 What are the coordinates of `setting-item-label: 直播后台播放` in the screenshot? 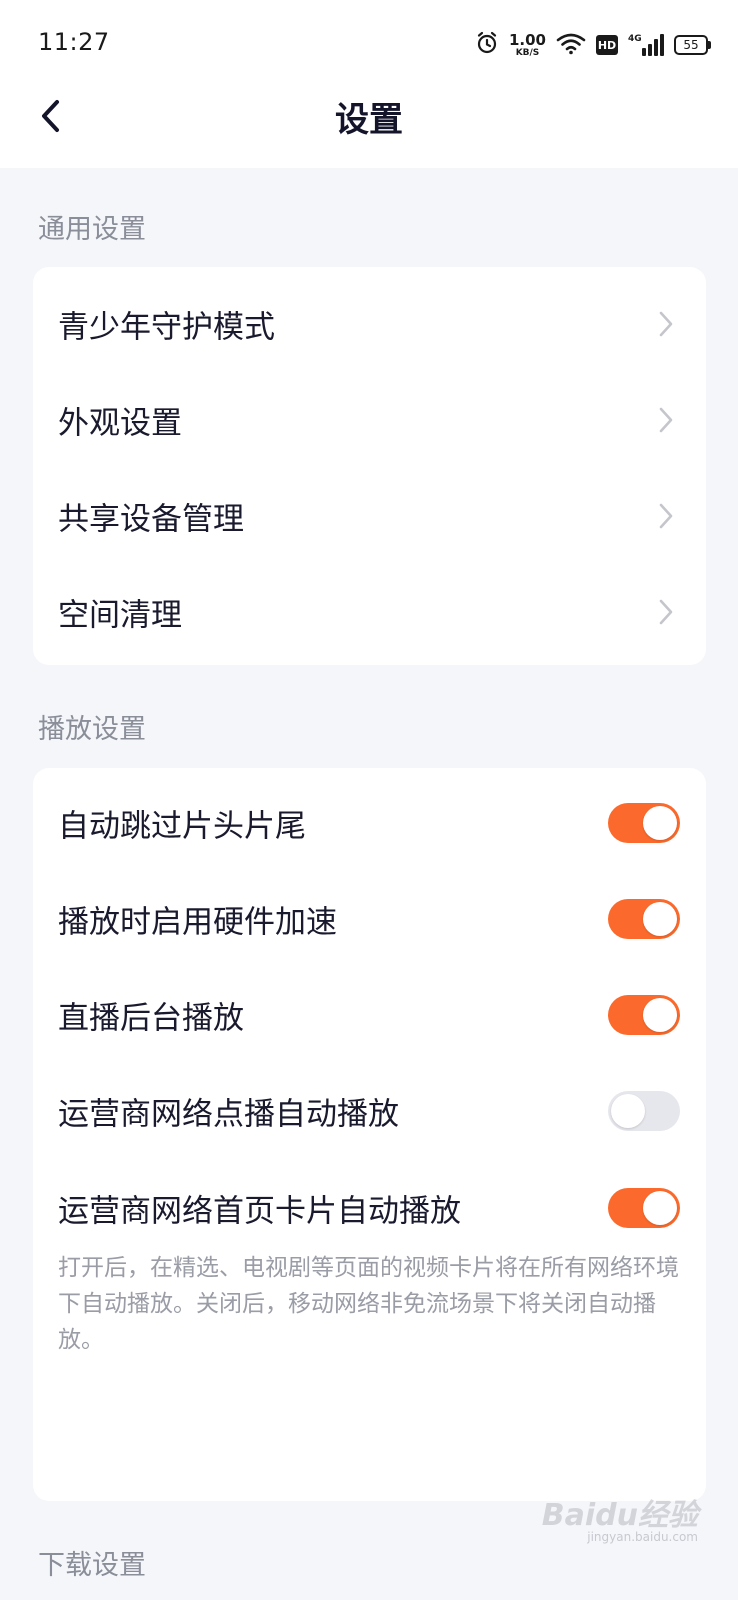 It's located at (151, 1018).